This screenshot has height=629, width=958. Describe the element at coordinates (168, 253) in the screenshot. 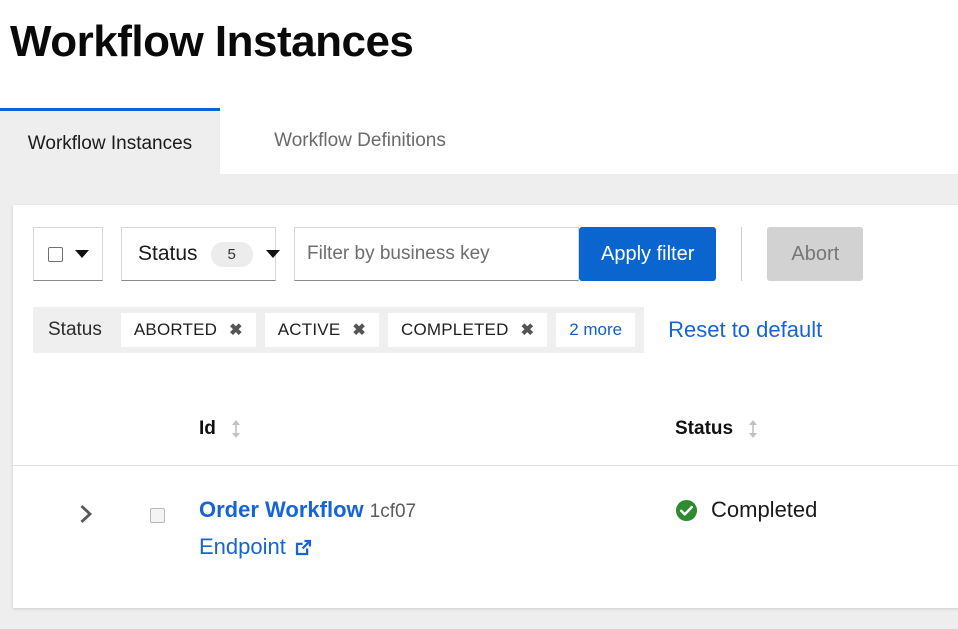

I see `status-filter-label: Status` at that location.